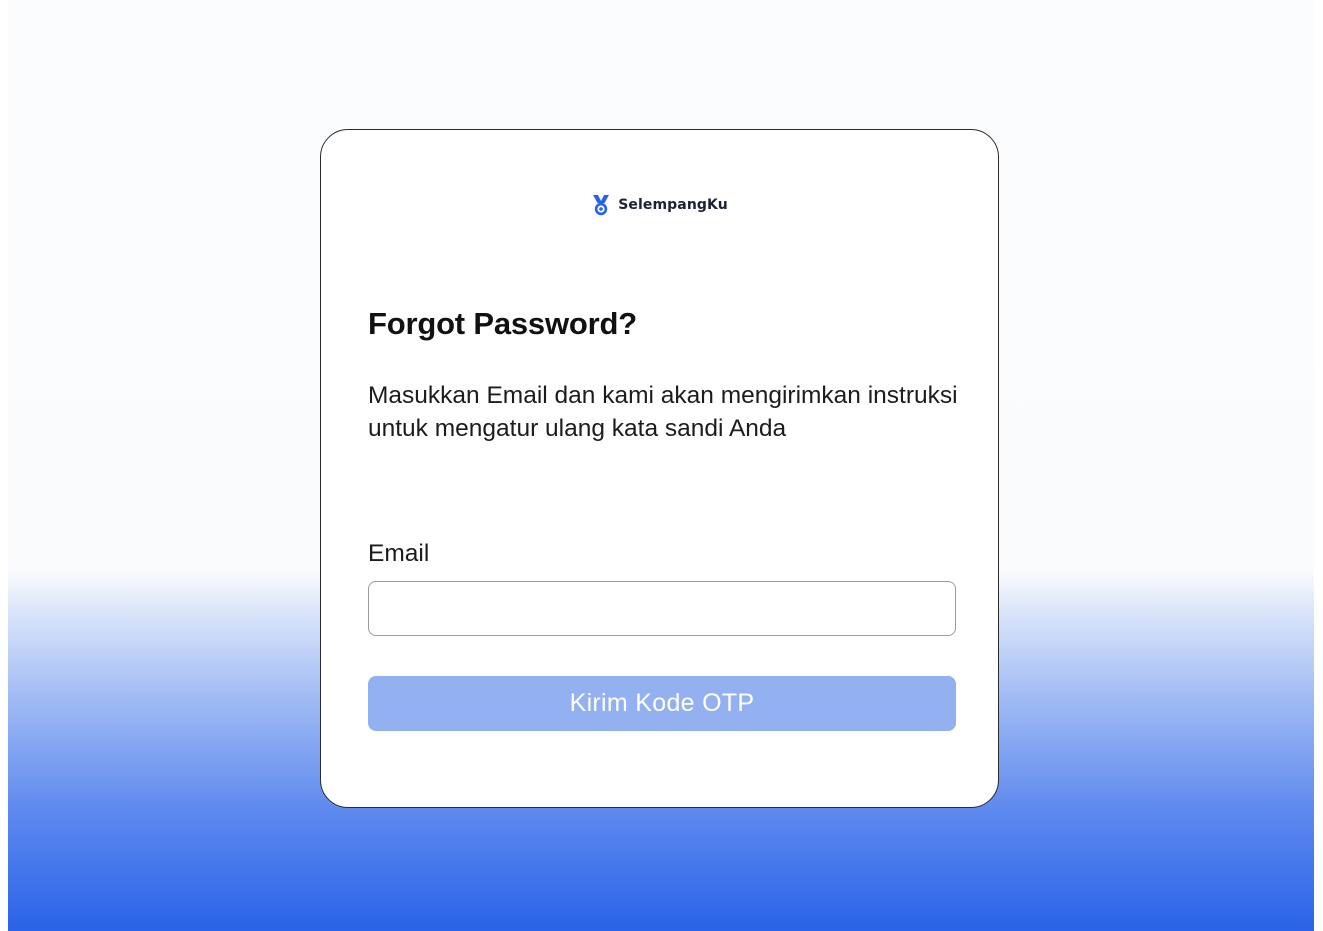 The image size is (1323, 931). Describe the element at coordinates (502, 323) in the screenshot. I see `page-title: Forgot Password?` at that location.